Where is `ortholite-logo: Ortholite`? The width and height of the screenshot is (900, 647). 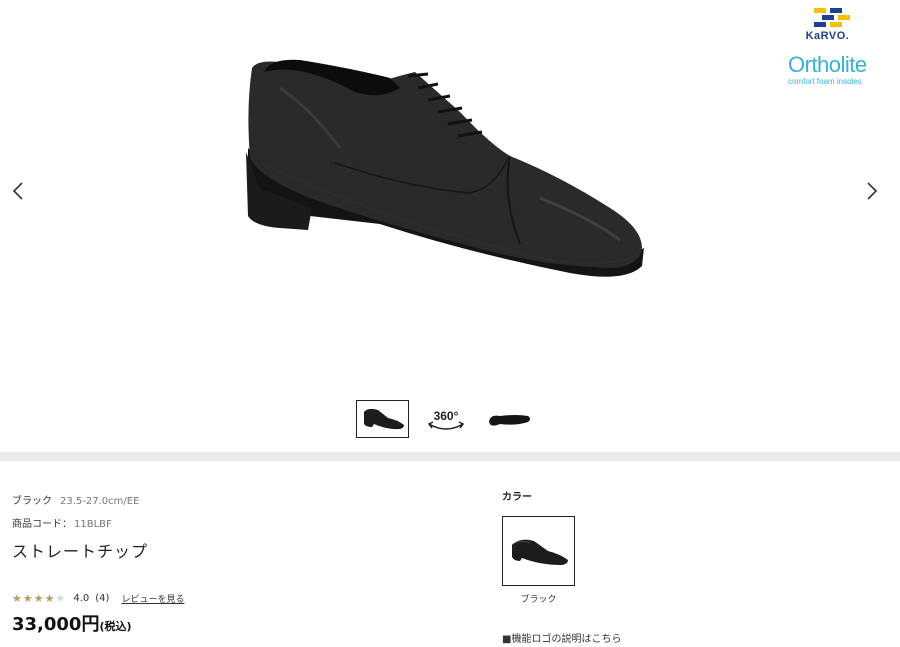 ortholite-logo: Ortholite is located at coordinates (827, 64).